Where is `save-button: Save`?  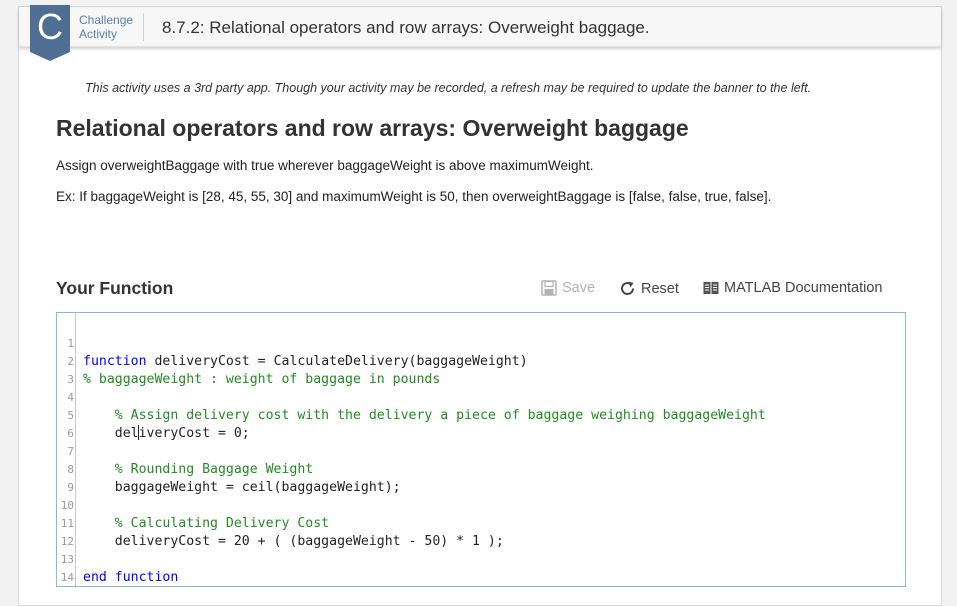 save-button: Save is located at coordinates (568, 288).